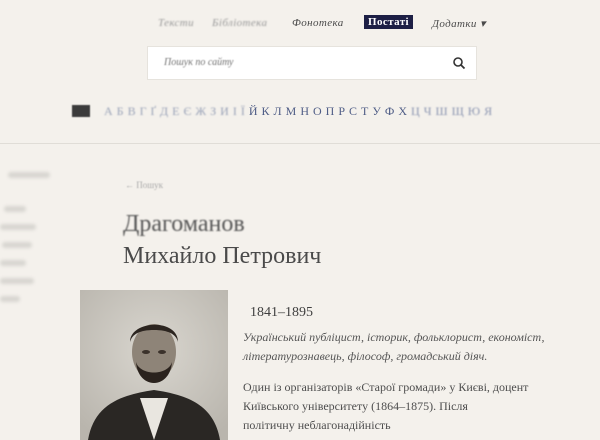 The image size is (600, 440). I want to click on alphabet-letter: Т, so click(364, 111).